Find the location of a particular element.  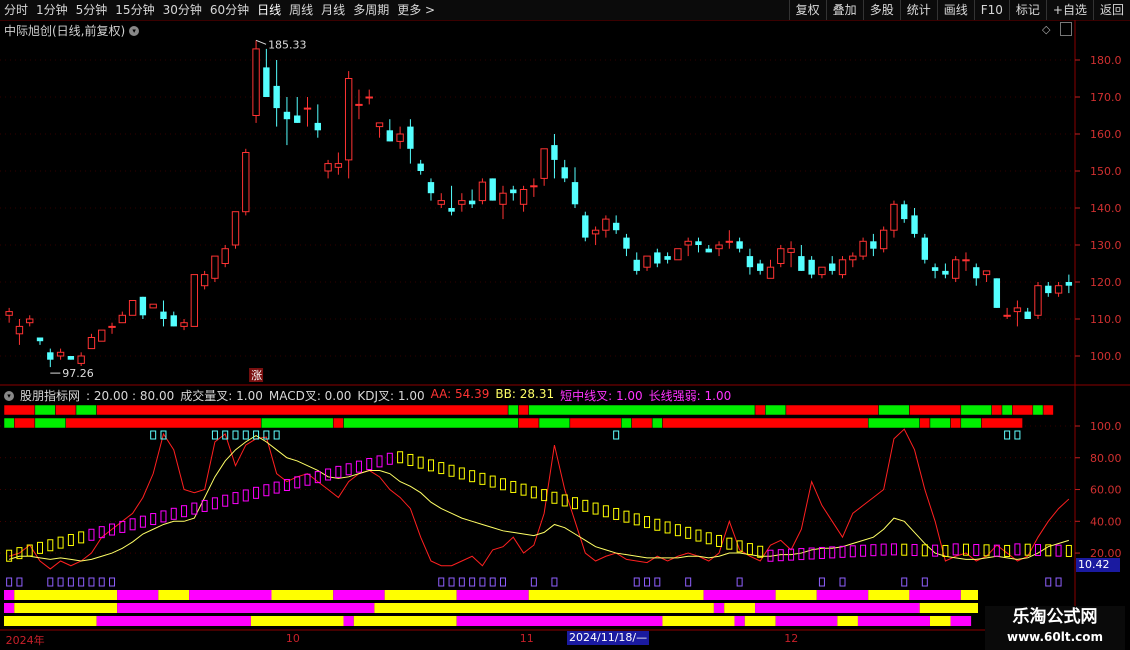

low-price-label: 97.26 is located at coordinates (78, 373).